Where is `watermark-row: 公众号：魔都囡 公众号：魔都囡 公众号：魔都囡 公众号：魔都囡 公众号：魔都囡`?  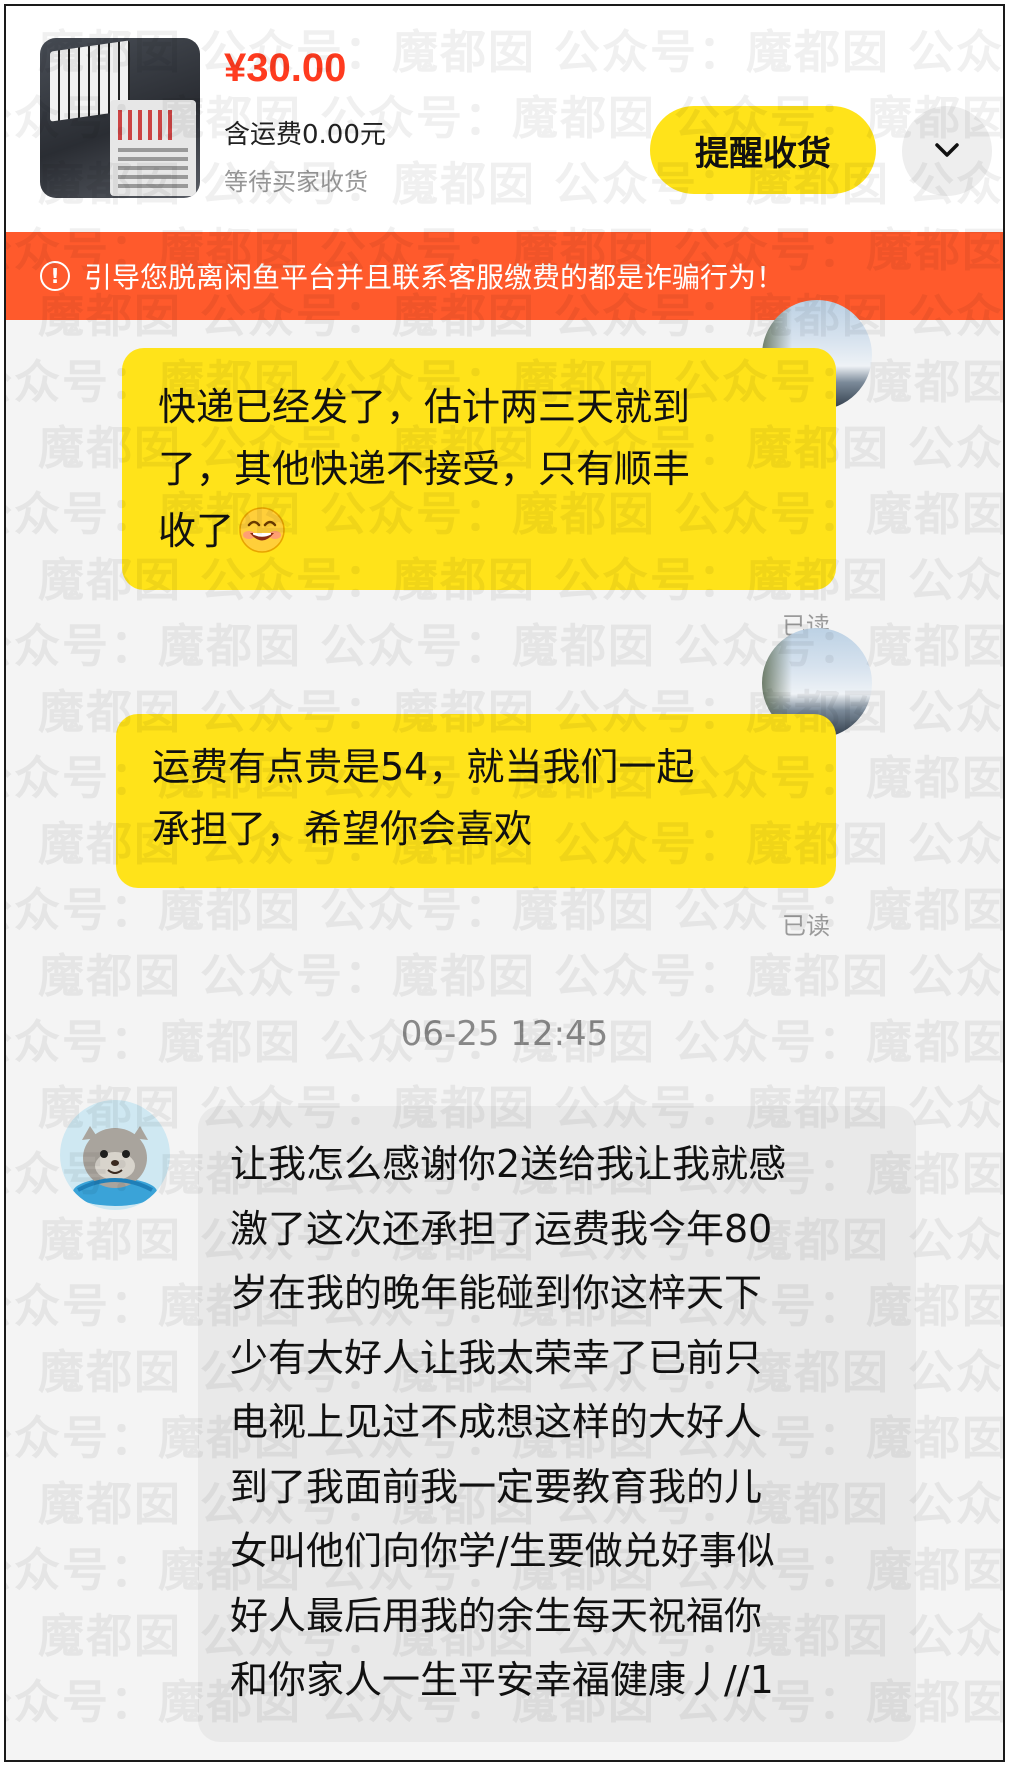
watermark-row: 公众号：魔都囡 公众号：魔都囡 公众号：魔都囡 公众号：魔都囡 公众号：魔都囡 is located at coordinates (504, 976).